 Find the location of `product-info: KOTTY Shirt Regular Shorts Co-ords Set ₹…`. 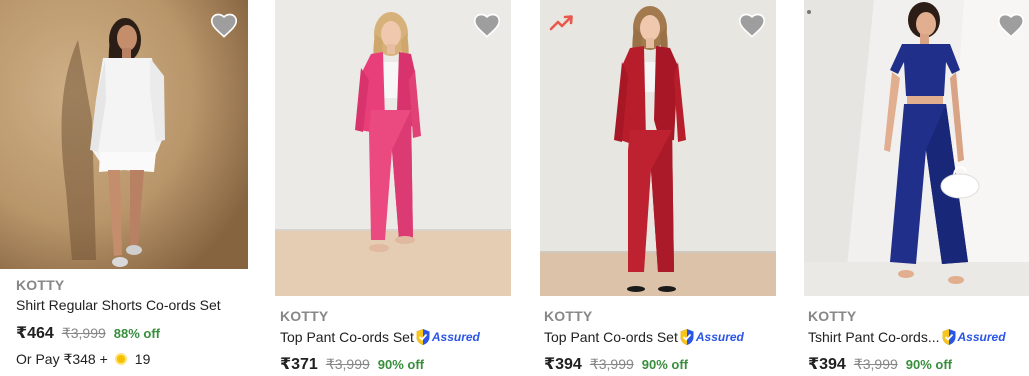

product-info: KOTTY Shirt Regular Shorts Co-ords Set ₹… is located at coordinates (124, 318).